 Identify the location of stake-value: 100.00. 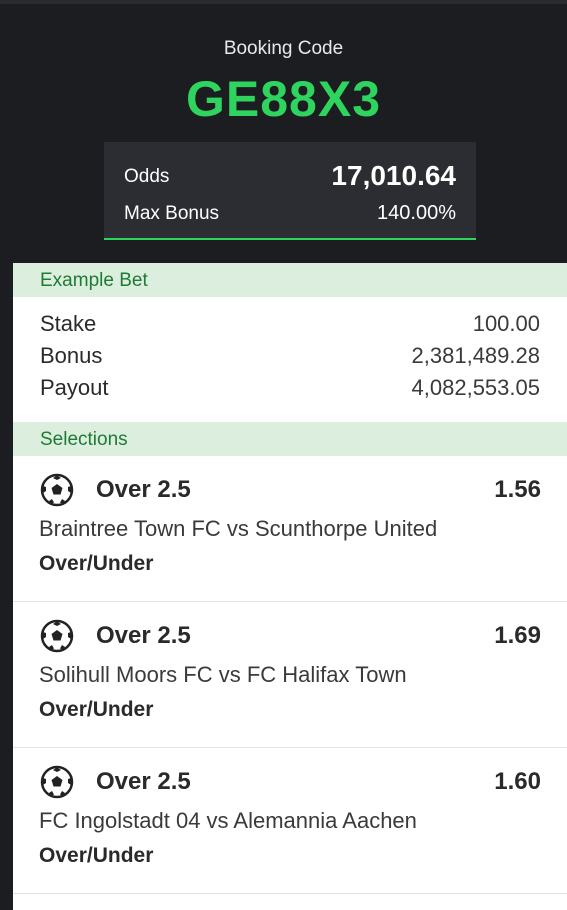
(506, 323).